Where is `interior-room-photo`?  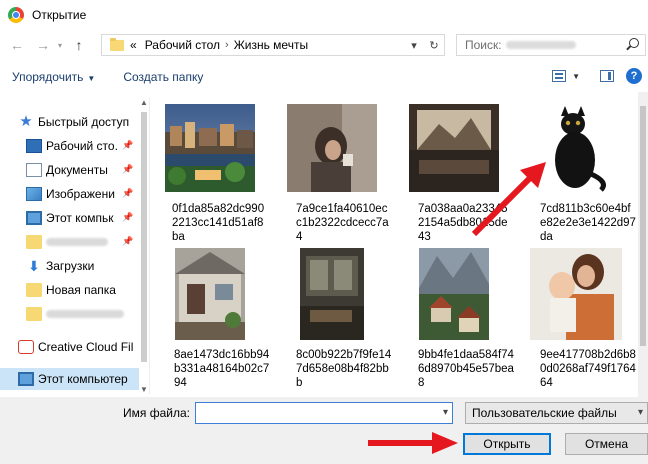
interior-room-photo is located at coordinates (332, 294).